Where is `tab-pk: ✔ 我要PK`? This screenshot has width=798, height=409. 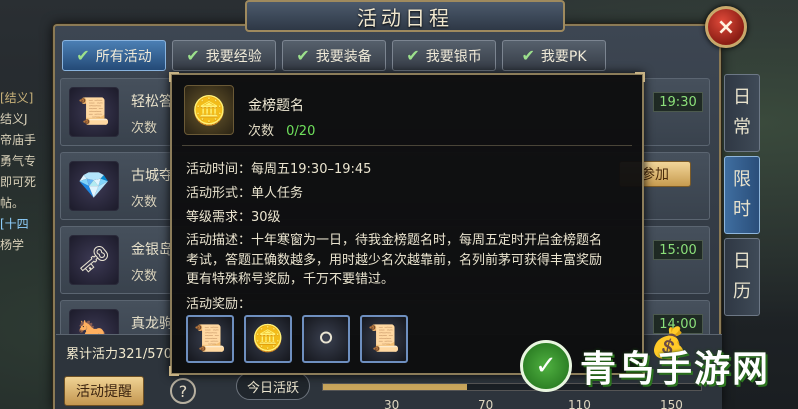
tab-pk: ✔ 我要PK is located at coordinates (554, 55).